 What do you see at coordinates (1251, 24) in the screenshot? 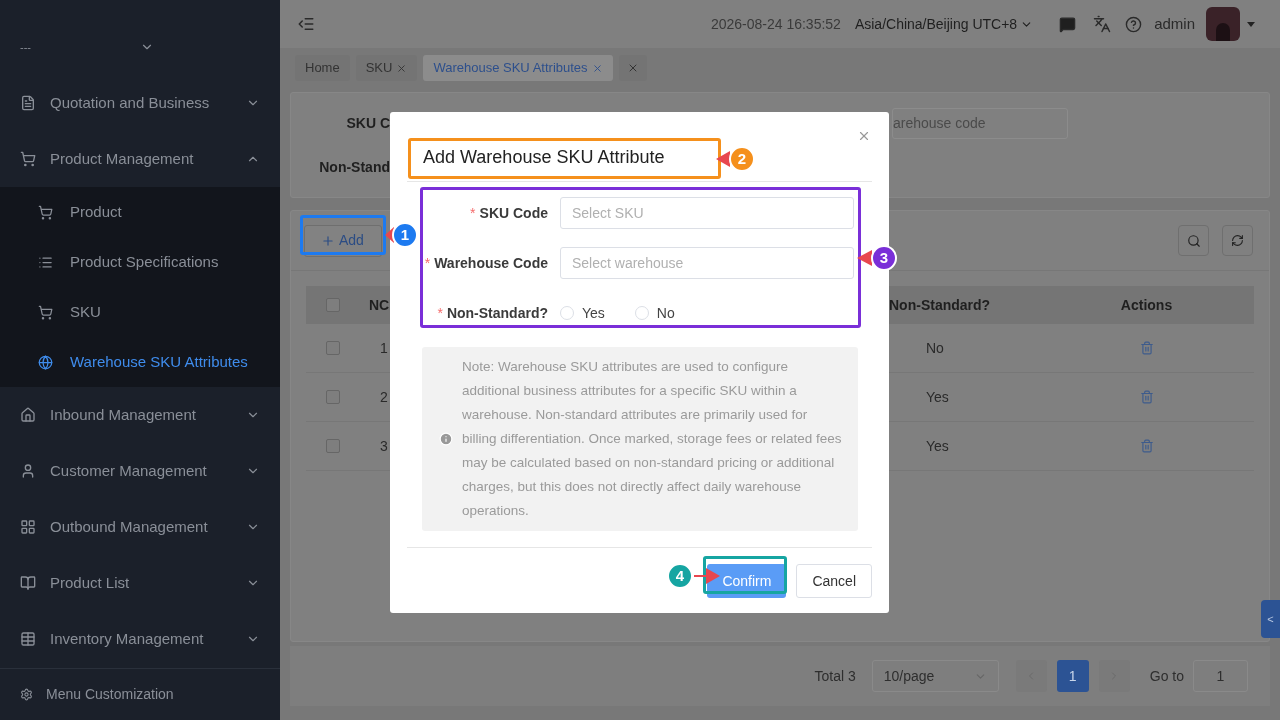
I see `caret-icon` at bounding box center [1251, 24].